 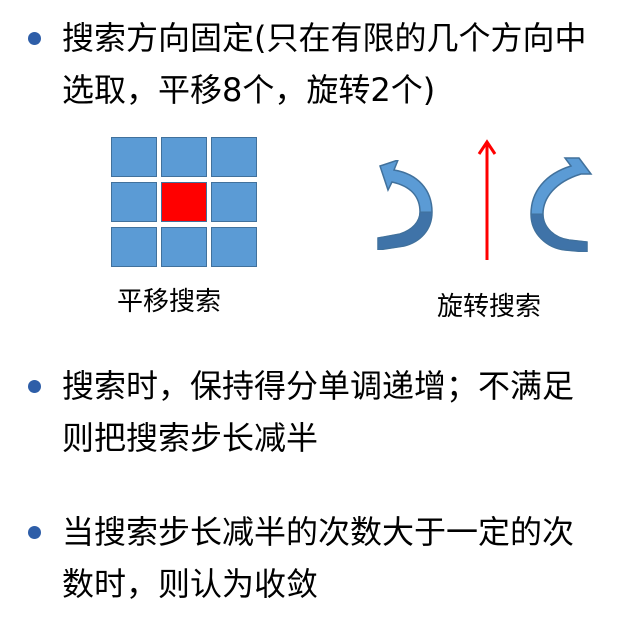 What do you see at coordinates (487, 199) in the screenshot?
I see `forward-arrow-icon` at bounding box center [487, 199].